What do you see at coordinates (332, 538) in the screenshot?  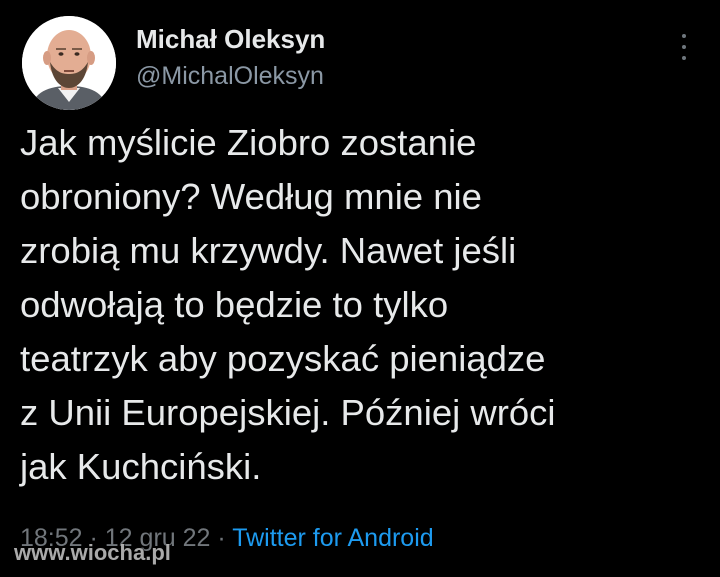 I see `tweet-source-link: Twitter for Android` at bounding box center [332, 538].